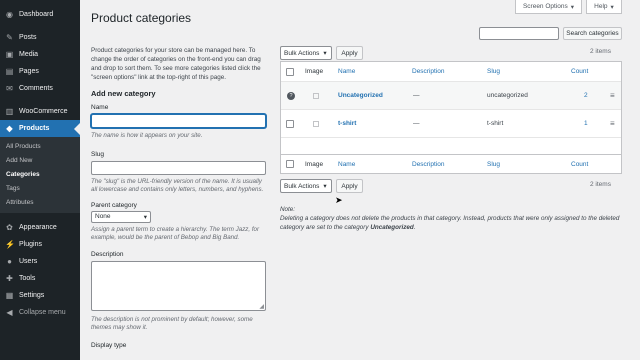 This screenshot has height=360, width=640. Describe the element at coordinates (347, 123) in the screenshot. I see `category-name-link: t-shirt` at that location.